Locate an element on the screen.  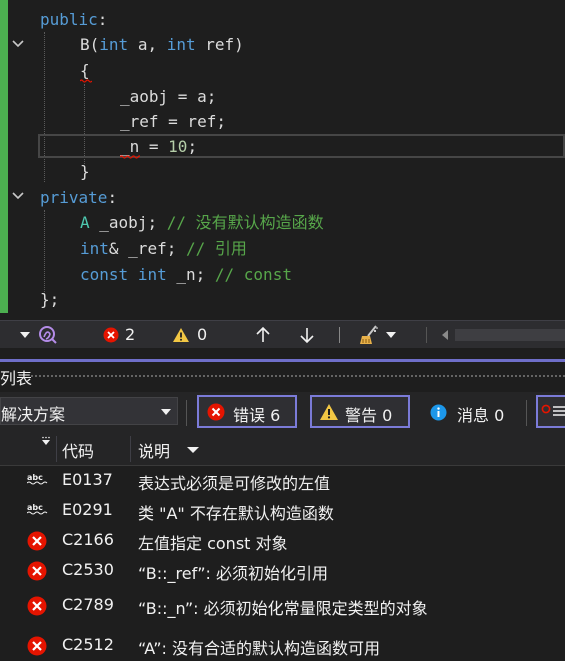
warnings-filter-button: 警告 0 is located at coordinates (360, 411).